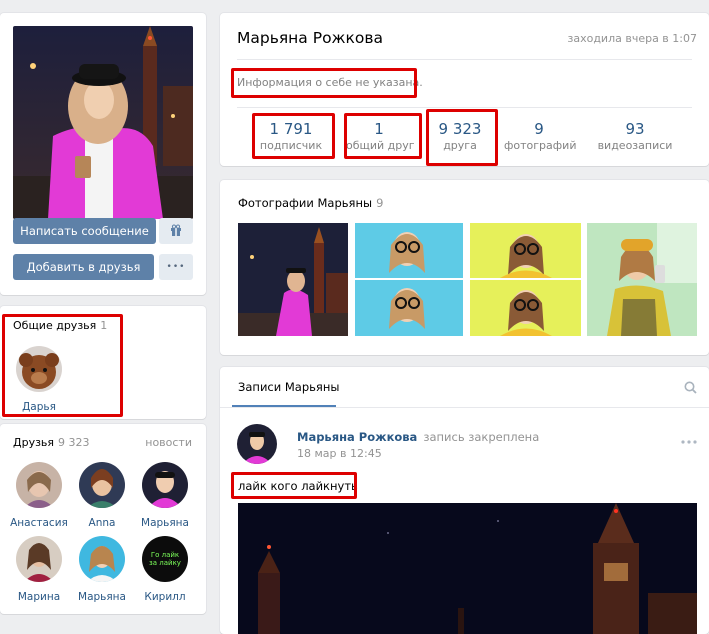 The height and width of the screenshot is (634, 709). I want to click on friend-item: Анастасия, so click(39, 495).